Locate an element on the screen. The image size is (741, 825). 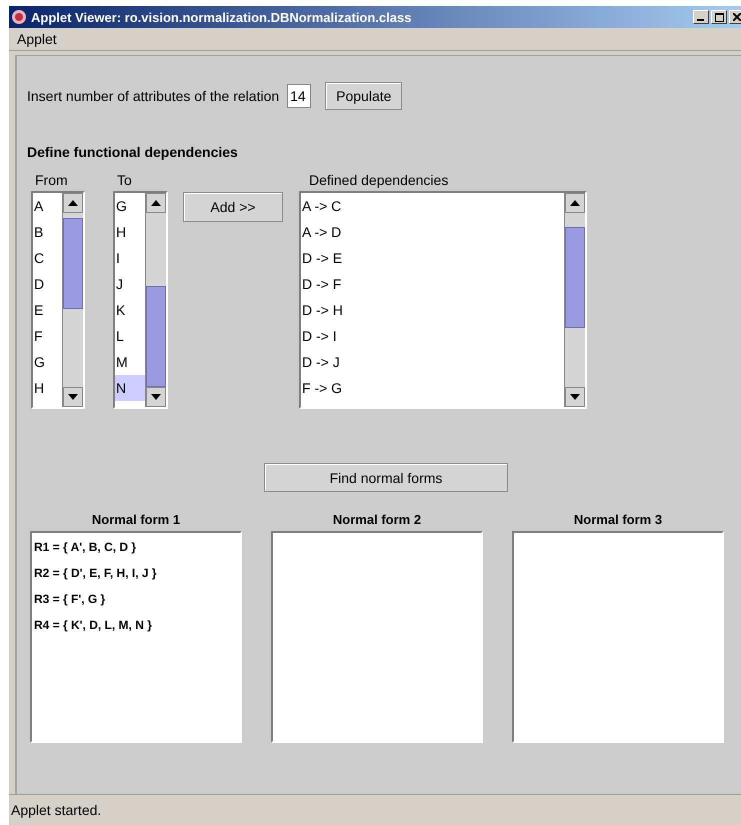
list-item: D -> I is located at coordinates (432, 336).